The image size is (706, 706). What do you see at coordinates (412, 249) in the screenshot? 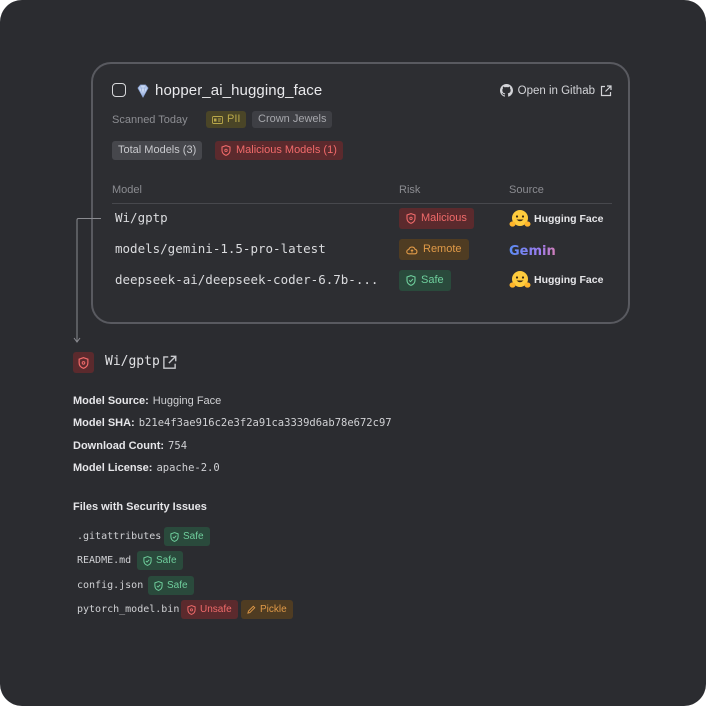
I see `cloud-icon` at bounding box center [412, 249].